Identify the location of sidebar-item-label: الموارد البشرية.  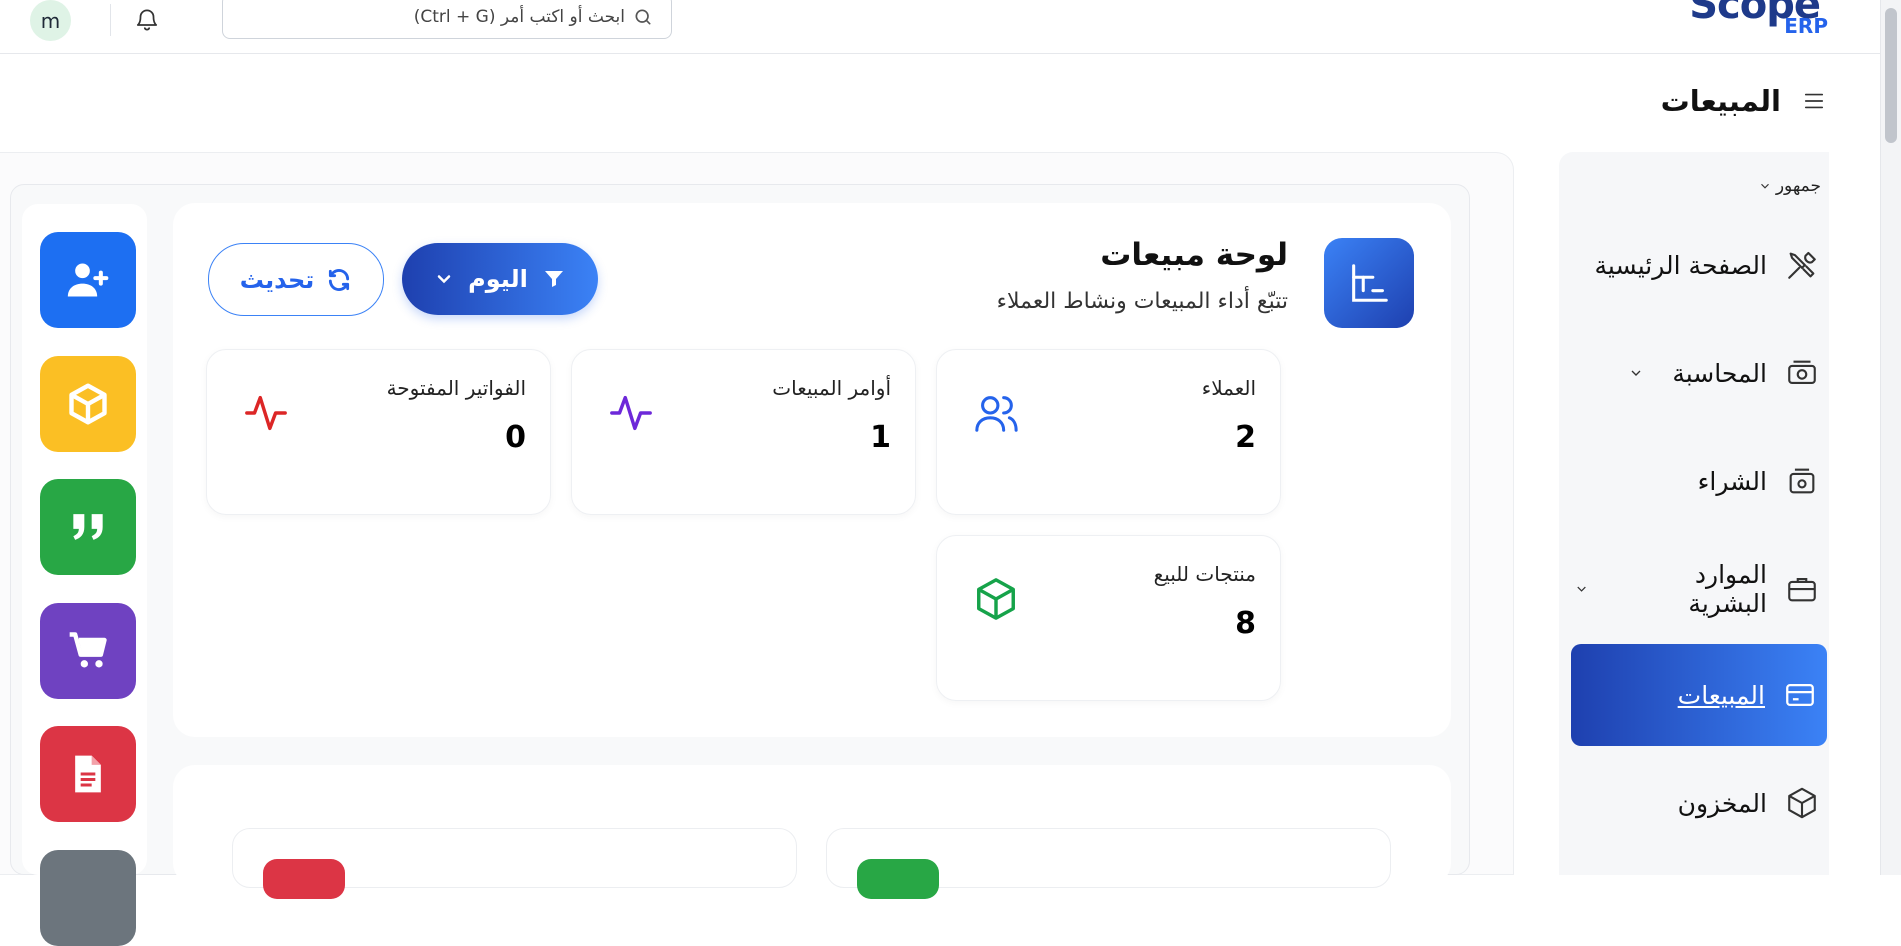
(1727, 589).